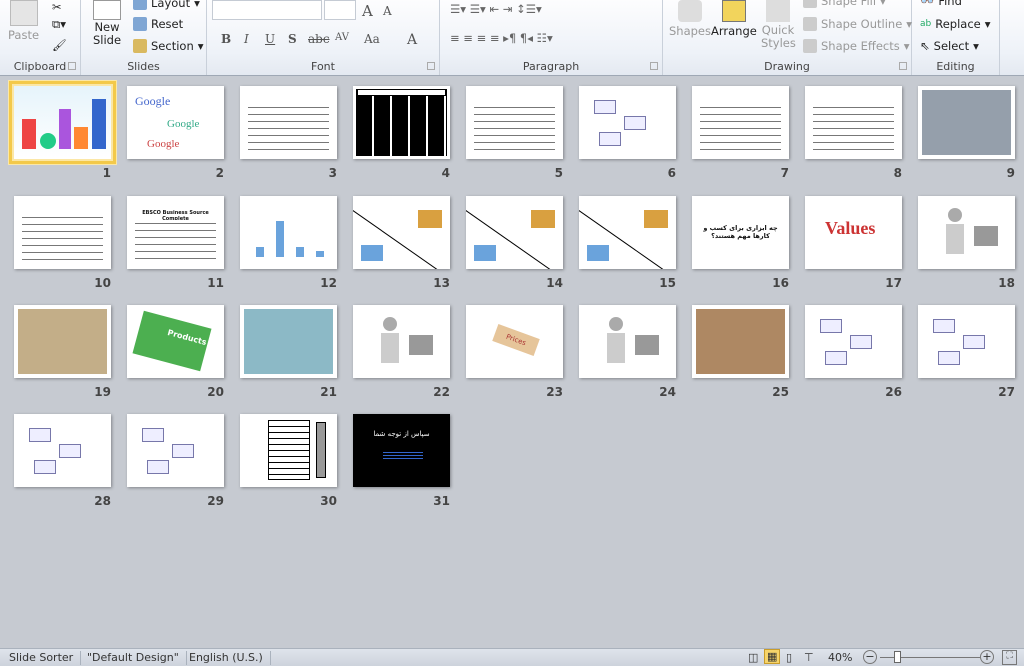 Image resolution: width=1024 pixels, height=666 pixels. I want to click on font-label: Font, so click(323, 66).